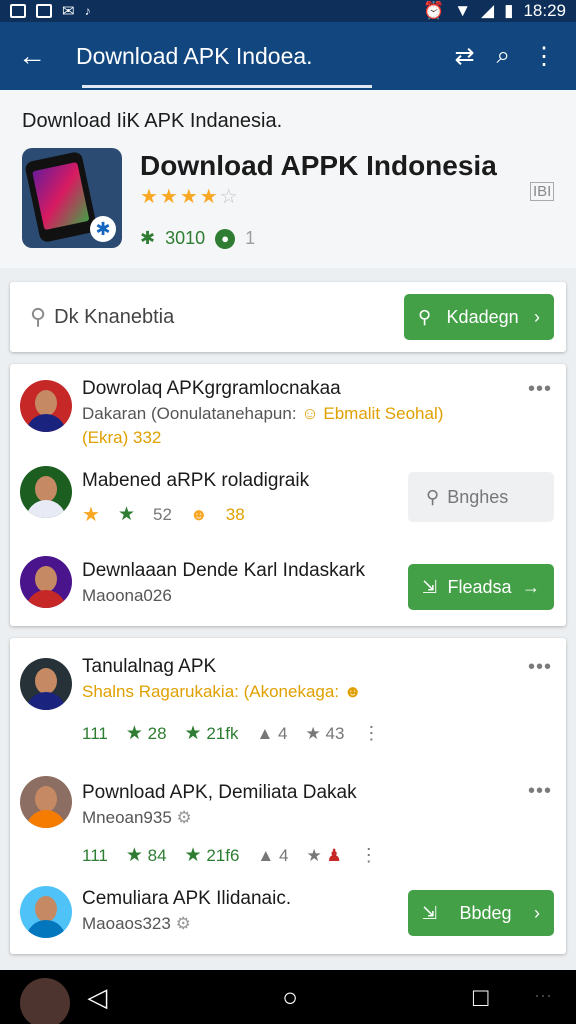  What do you see at coordinates (194, 55) in the screenshot?
I see `app-bar-title: Download APK Indoea.` at bounding box center [194, 55].